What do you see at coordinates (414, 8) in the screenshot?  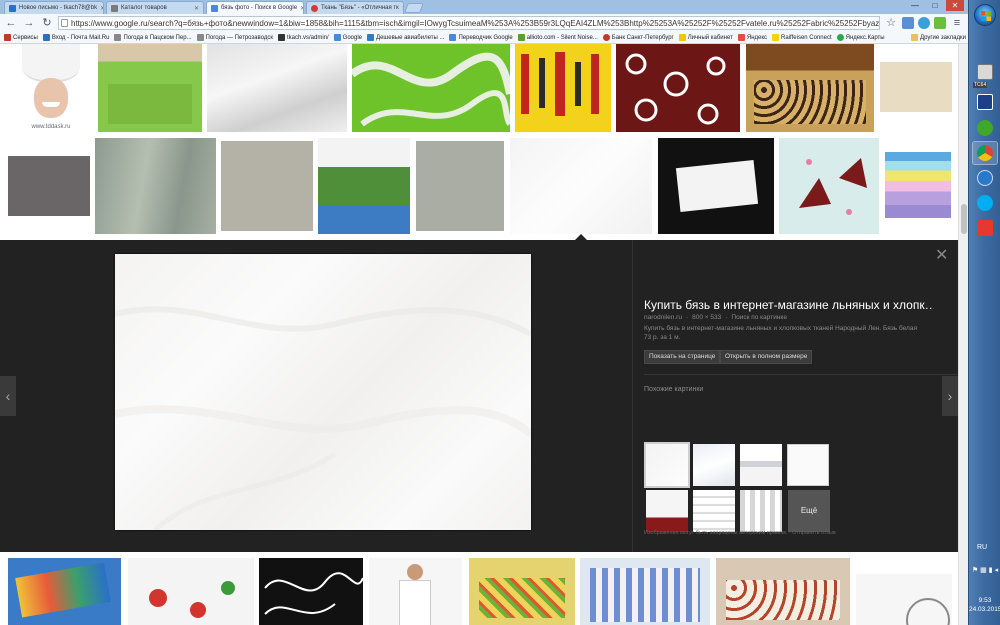 I see `new-tab-button` at bounding box center [414, 8].